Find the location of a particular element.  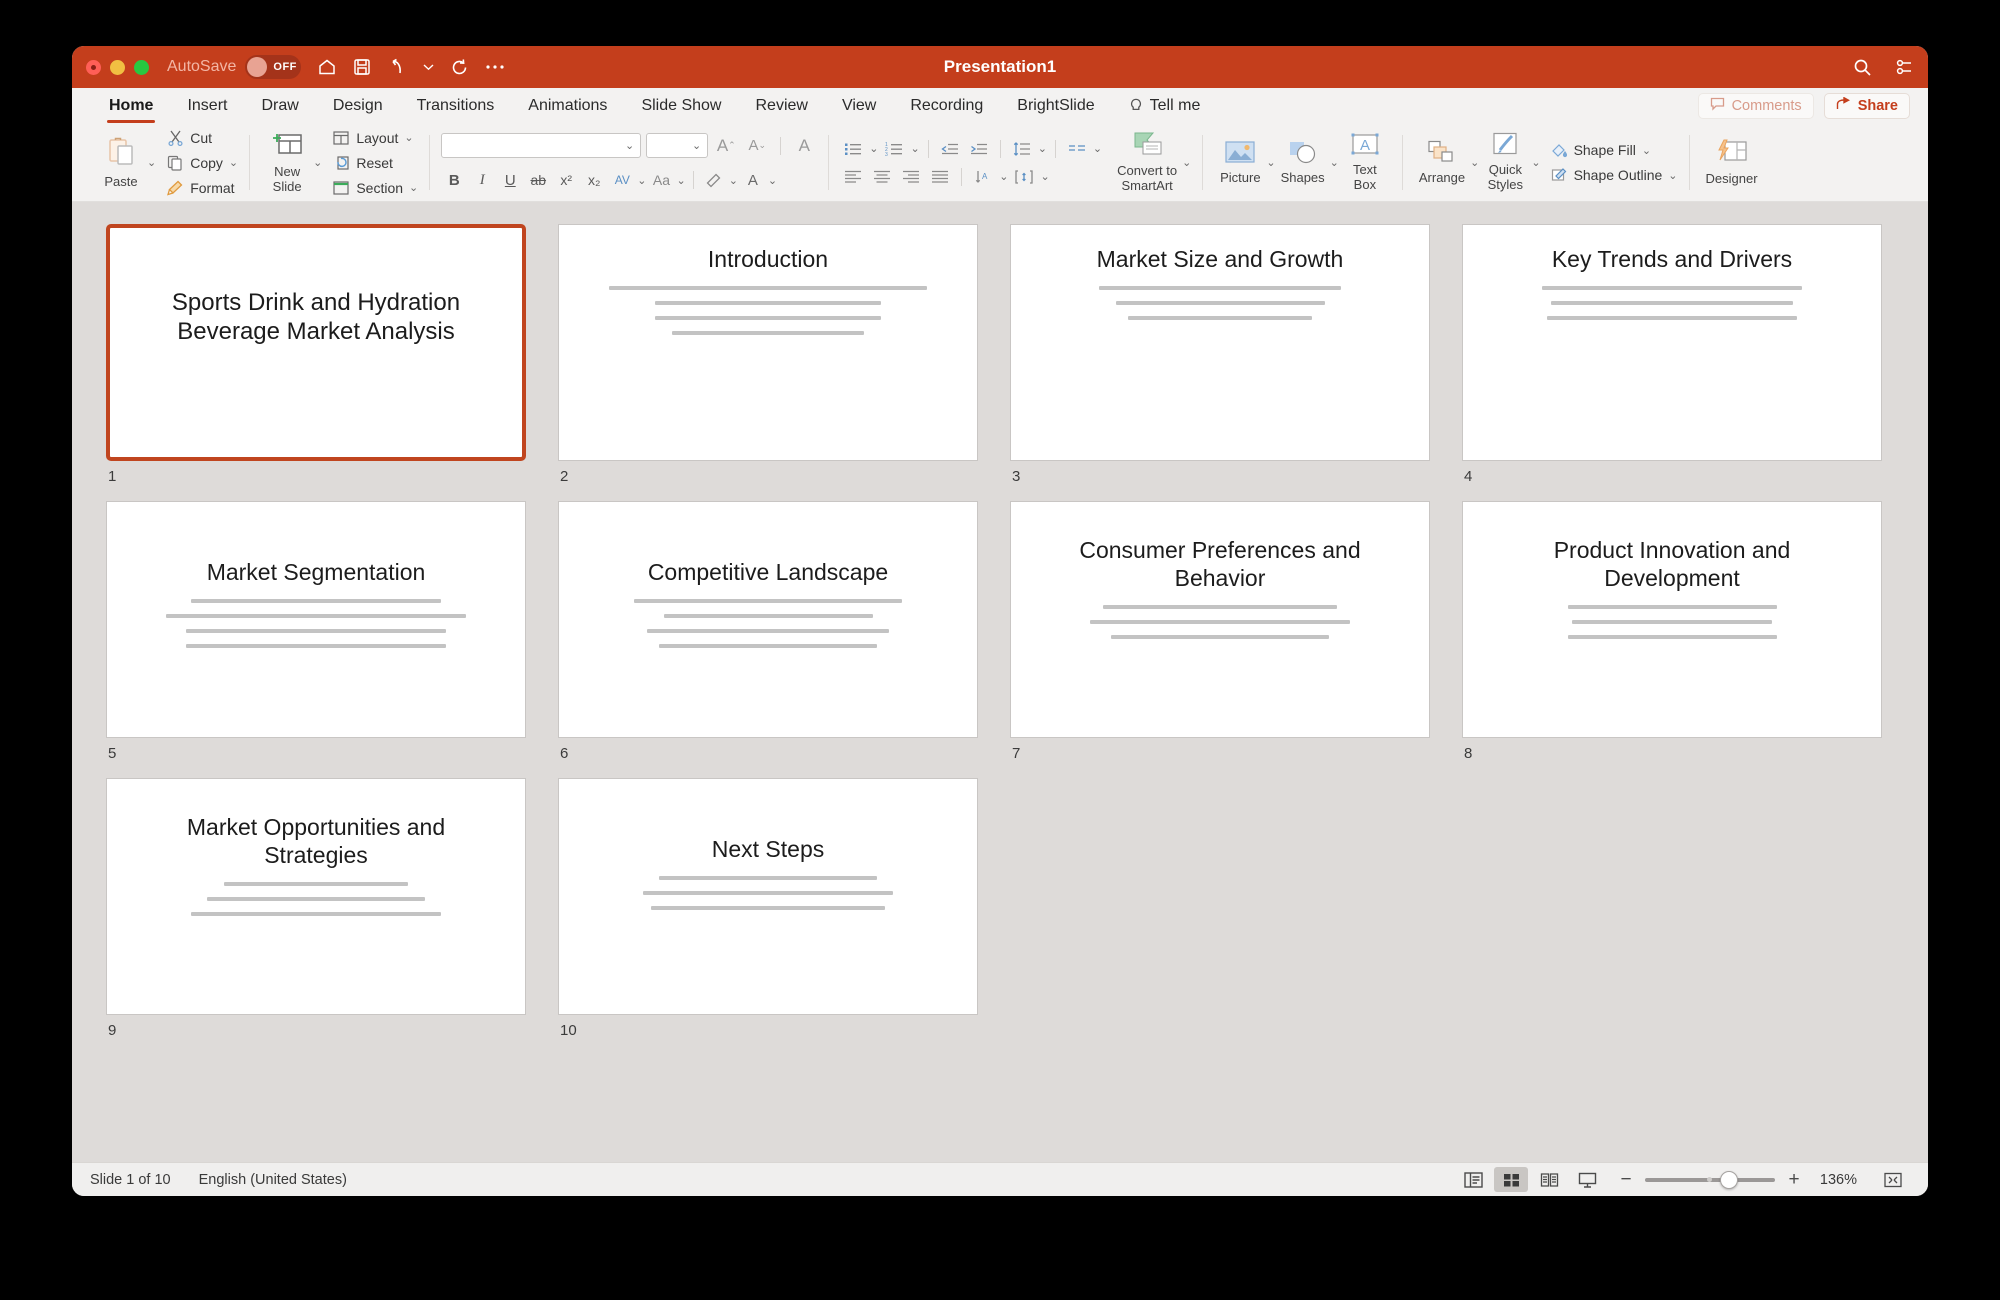

tab-recording: Recording is located at coordinates (946, 106).